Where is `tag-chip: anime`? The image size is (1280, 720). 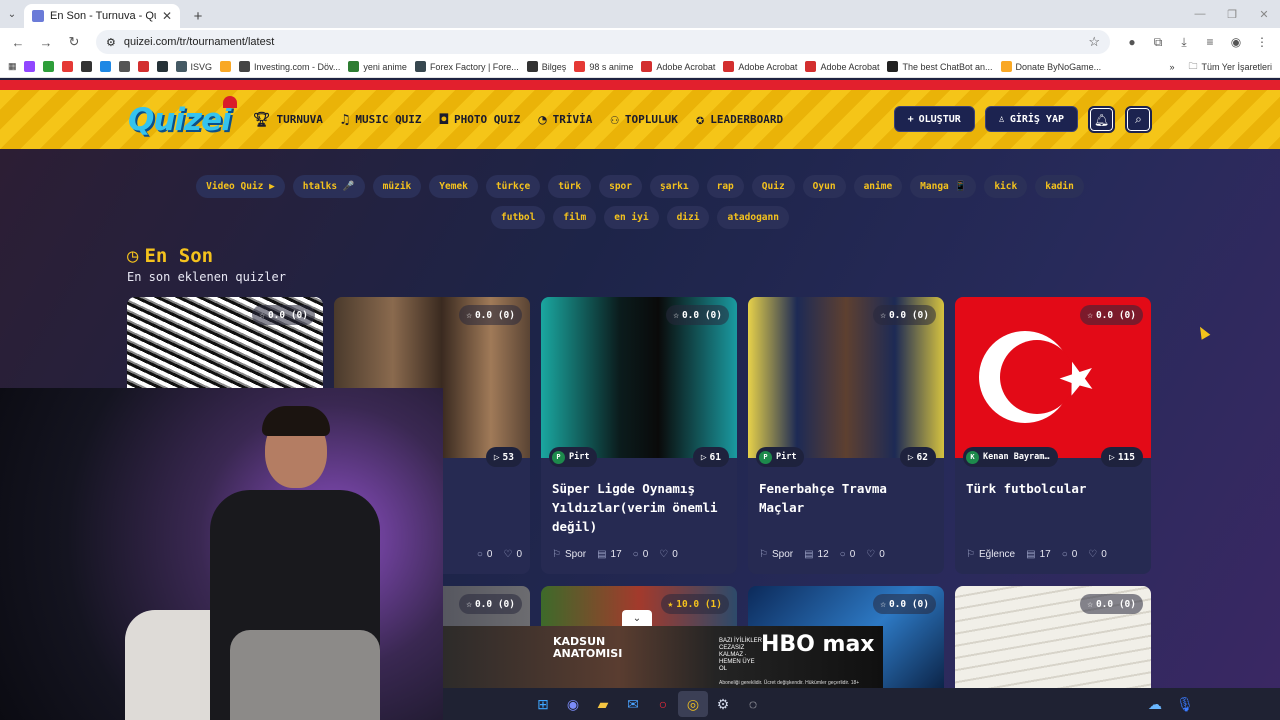
tag-chip: anime is located at coordinates (878, 186).